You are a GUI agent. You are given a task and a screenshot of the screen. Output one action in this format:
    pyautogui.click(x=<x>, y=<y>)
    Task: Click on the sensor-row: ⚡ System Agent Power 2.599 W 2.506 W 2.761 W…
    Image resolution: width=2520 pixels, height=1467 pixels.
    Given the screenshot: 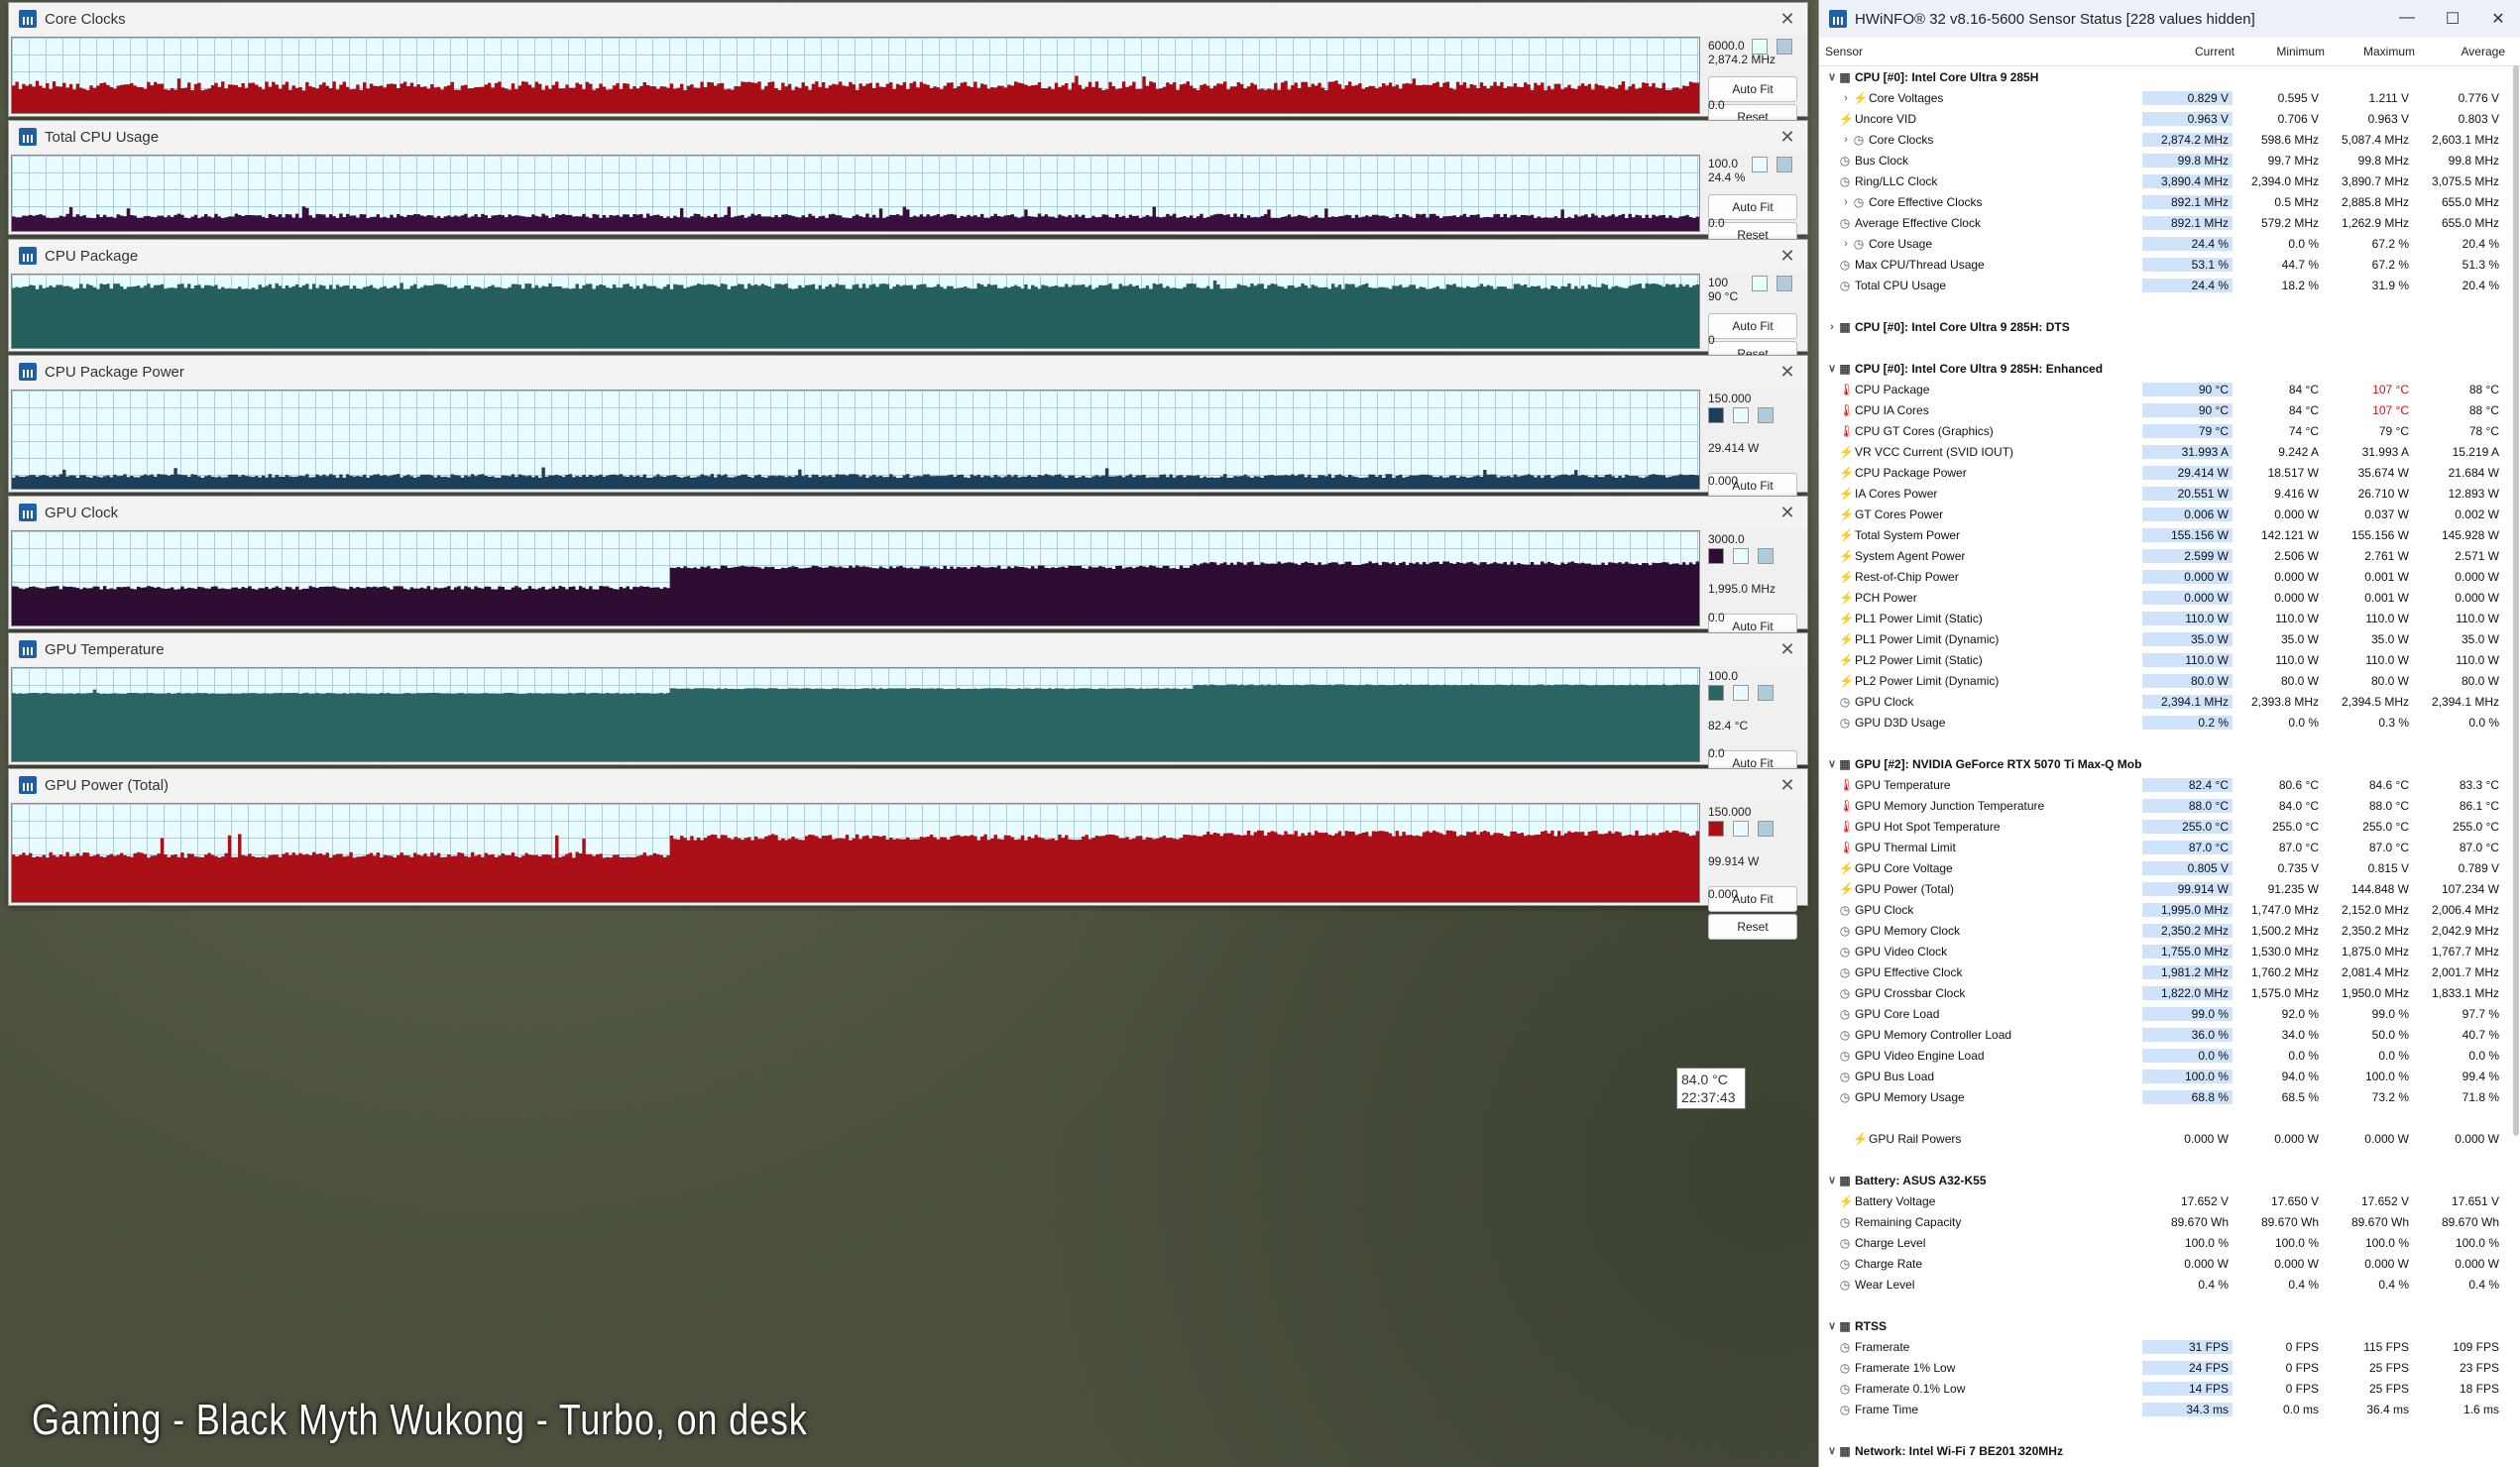 What is the action you would take?
    pyautogui.click(x=2169, y=555)
    